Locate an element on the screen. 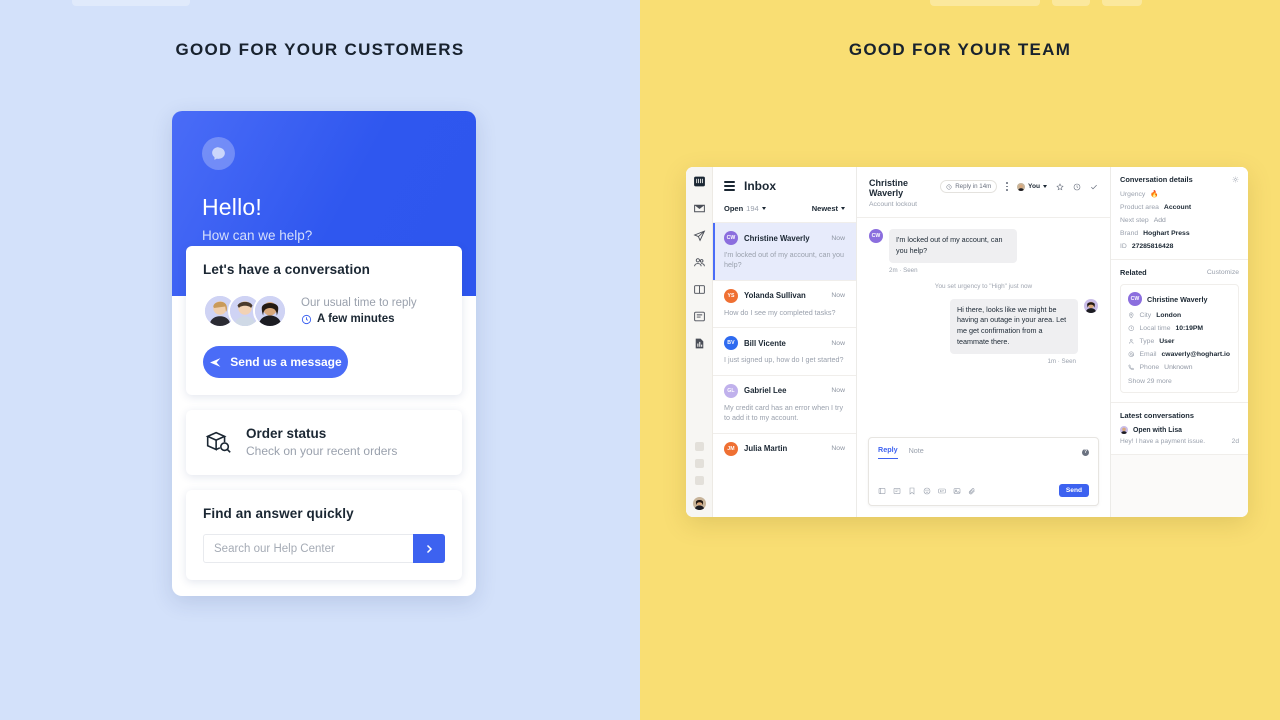 This screenshot has height=720, width=1280. customize-link: Customize is located at coordinates (1223, 272).